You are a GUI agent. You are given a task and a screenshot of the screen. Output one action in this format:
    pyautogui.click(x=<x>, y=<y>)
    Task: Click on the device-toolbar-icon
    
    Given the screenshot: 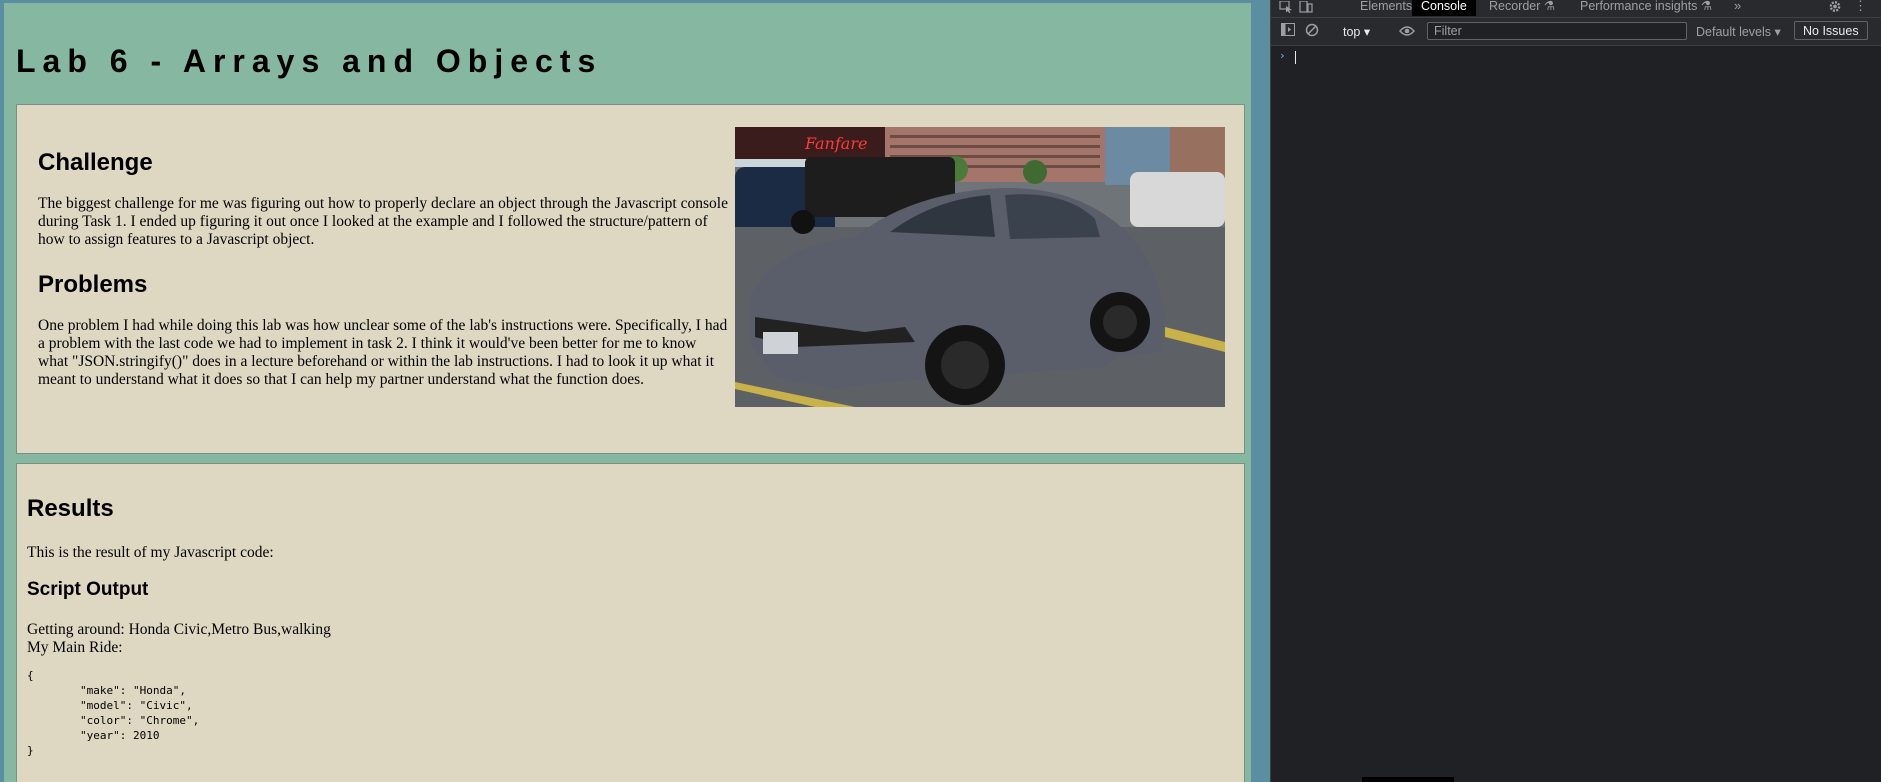 What is the action you would take?
    pyautogui.click(x=1307, y=7)
    